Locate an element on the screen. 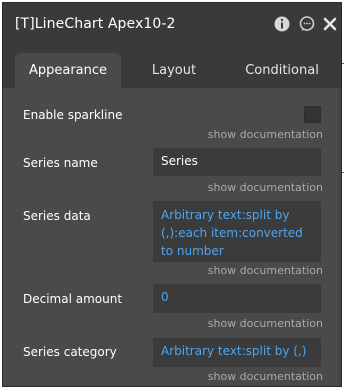 This screenshot has height=387, width=347. series-name-label: Series name is located at coordinates (60, 163).